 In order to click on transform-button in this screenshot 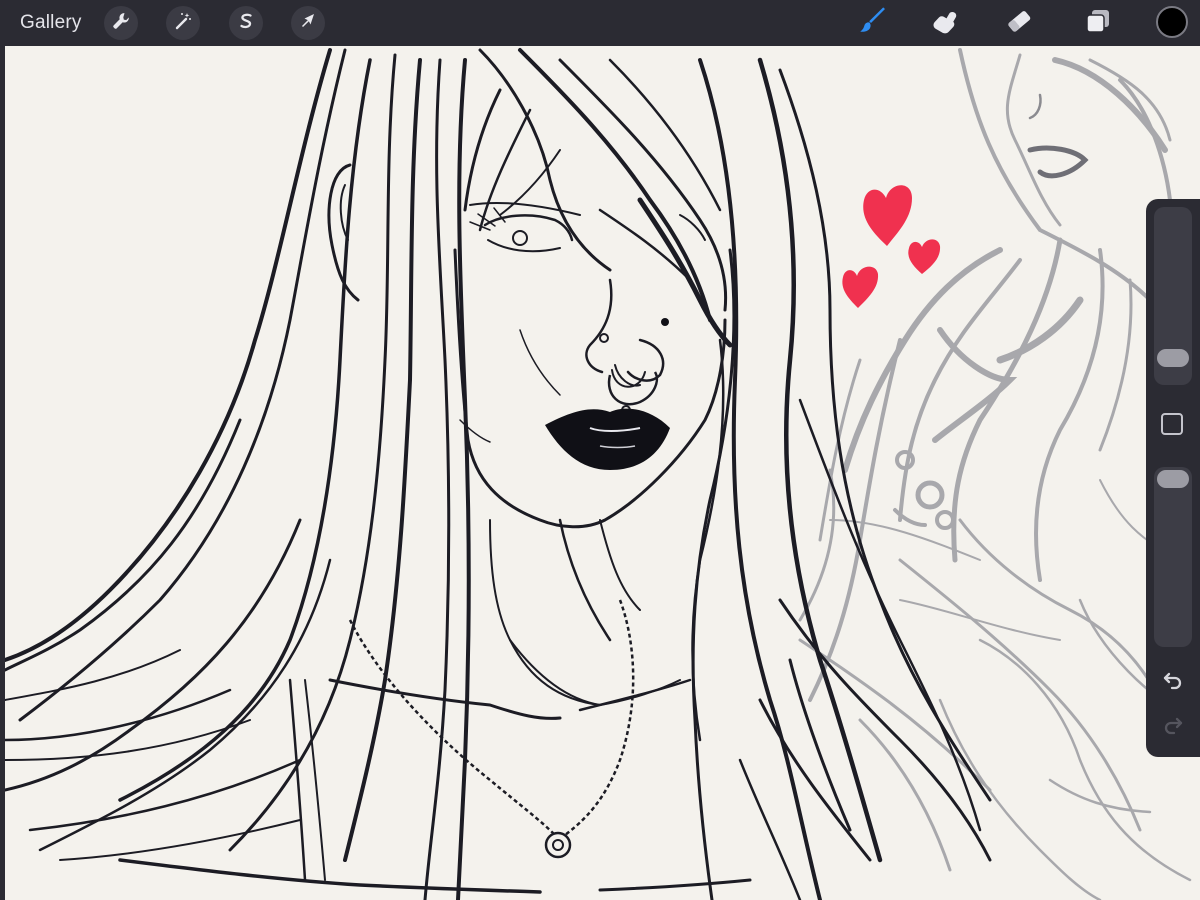, I will do `click(308, 23)`.